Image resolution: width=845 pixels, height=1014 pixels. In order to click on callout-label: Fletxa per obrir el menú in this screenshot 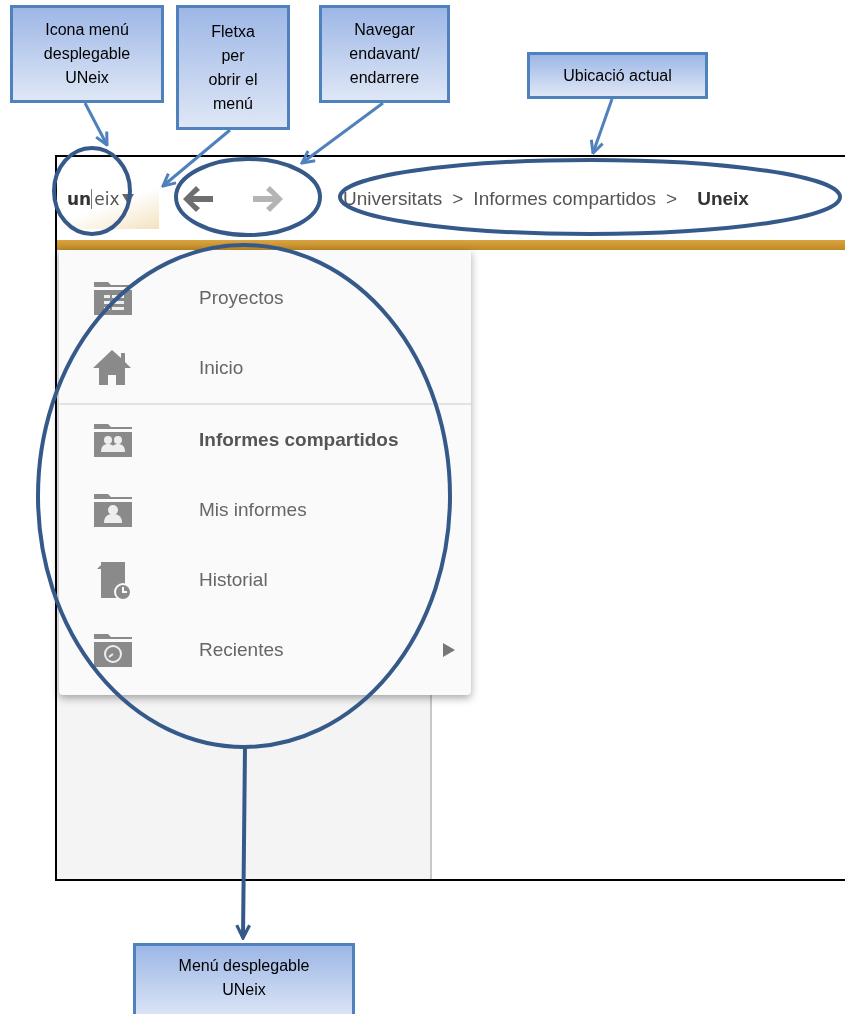, I will do `click(233, 67)`.